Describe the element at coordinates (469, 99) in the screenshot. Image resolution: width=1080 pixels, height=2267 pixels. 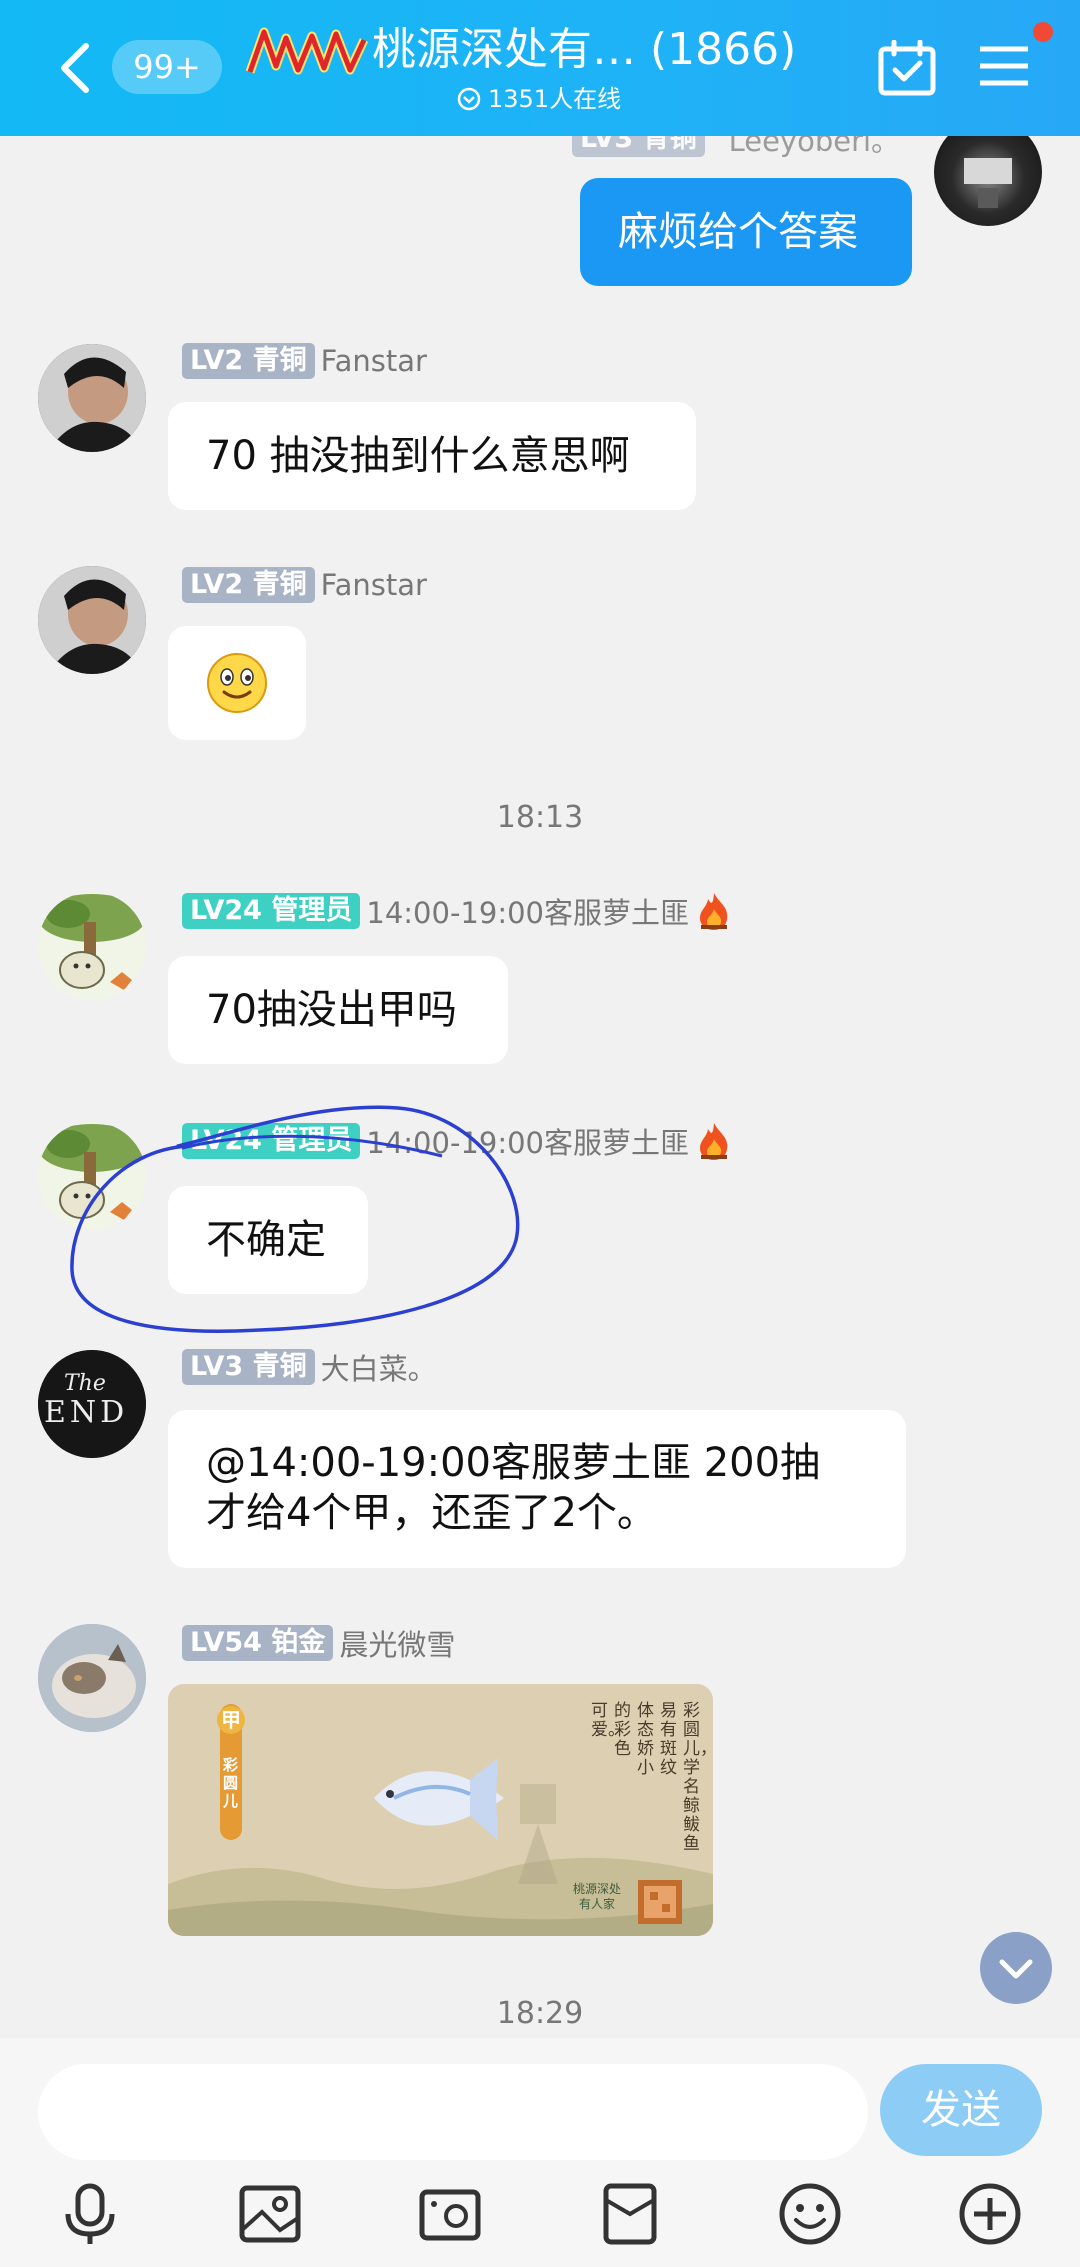
I see `online-icon` at that location.